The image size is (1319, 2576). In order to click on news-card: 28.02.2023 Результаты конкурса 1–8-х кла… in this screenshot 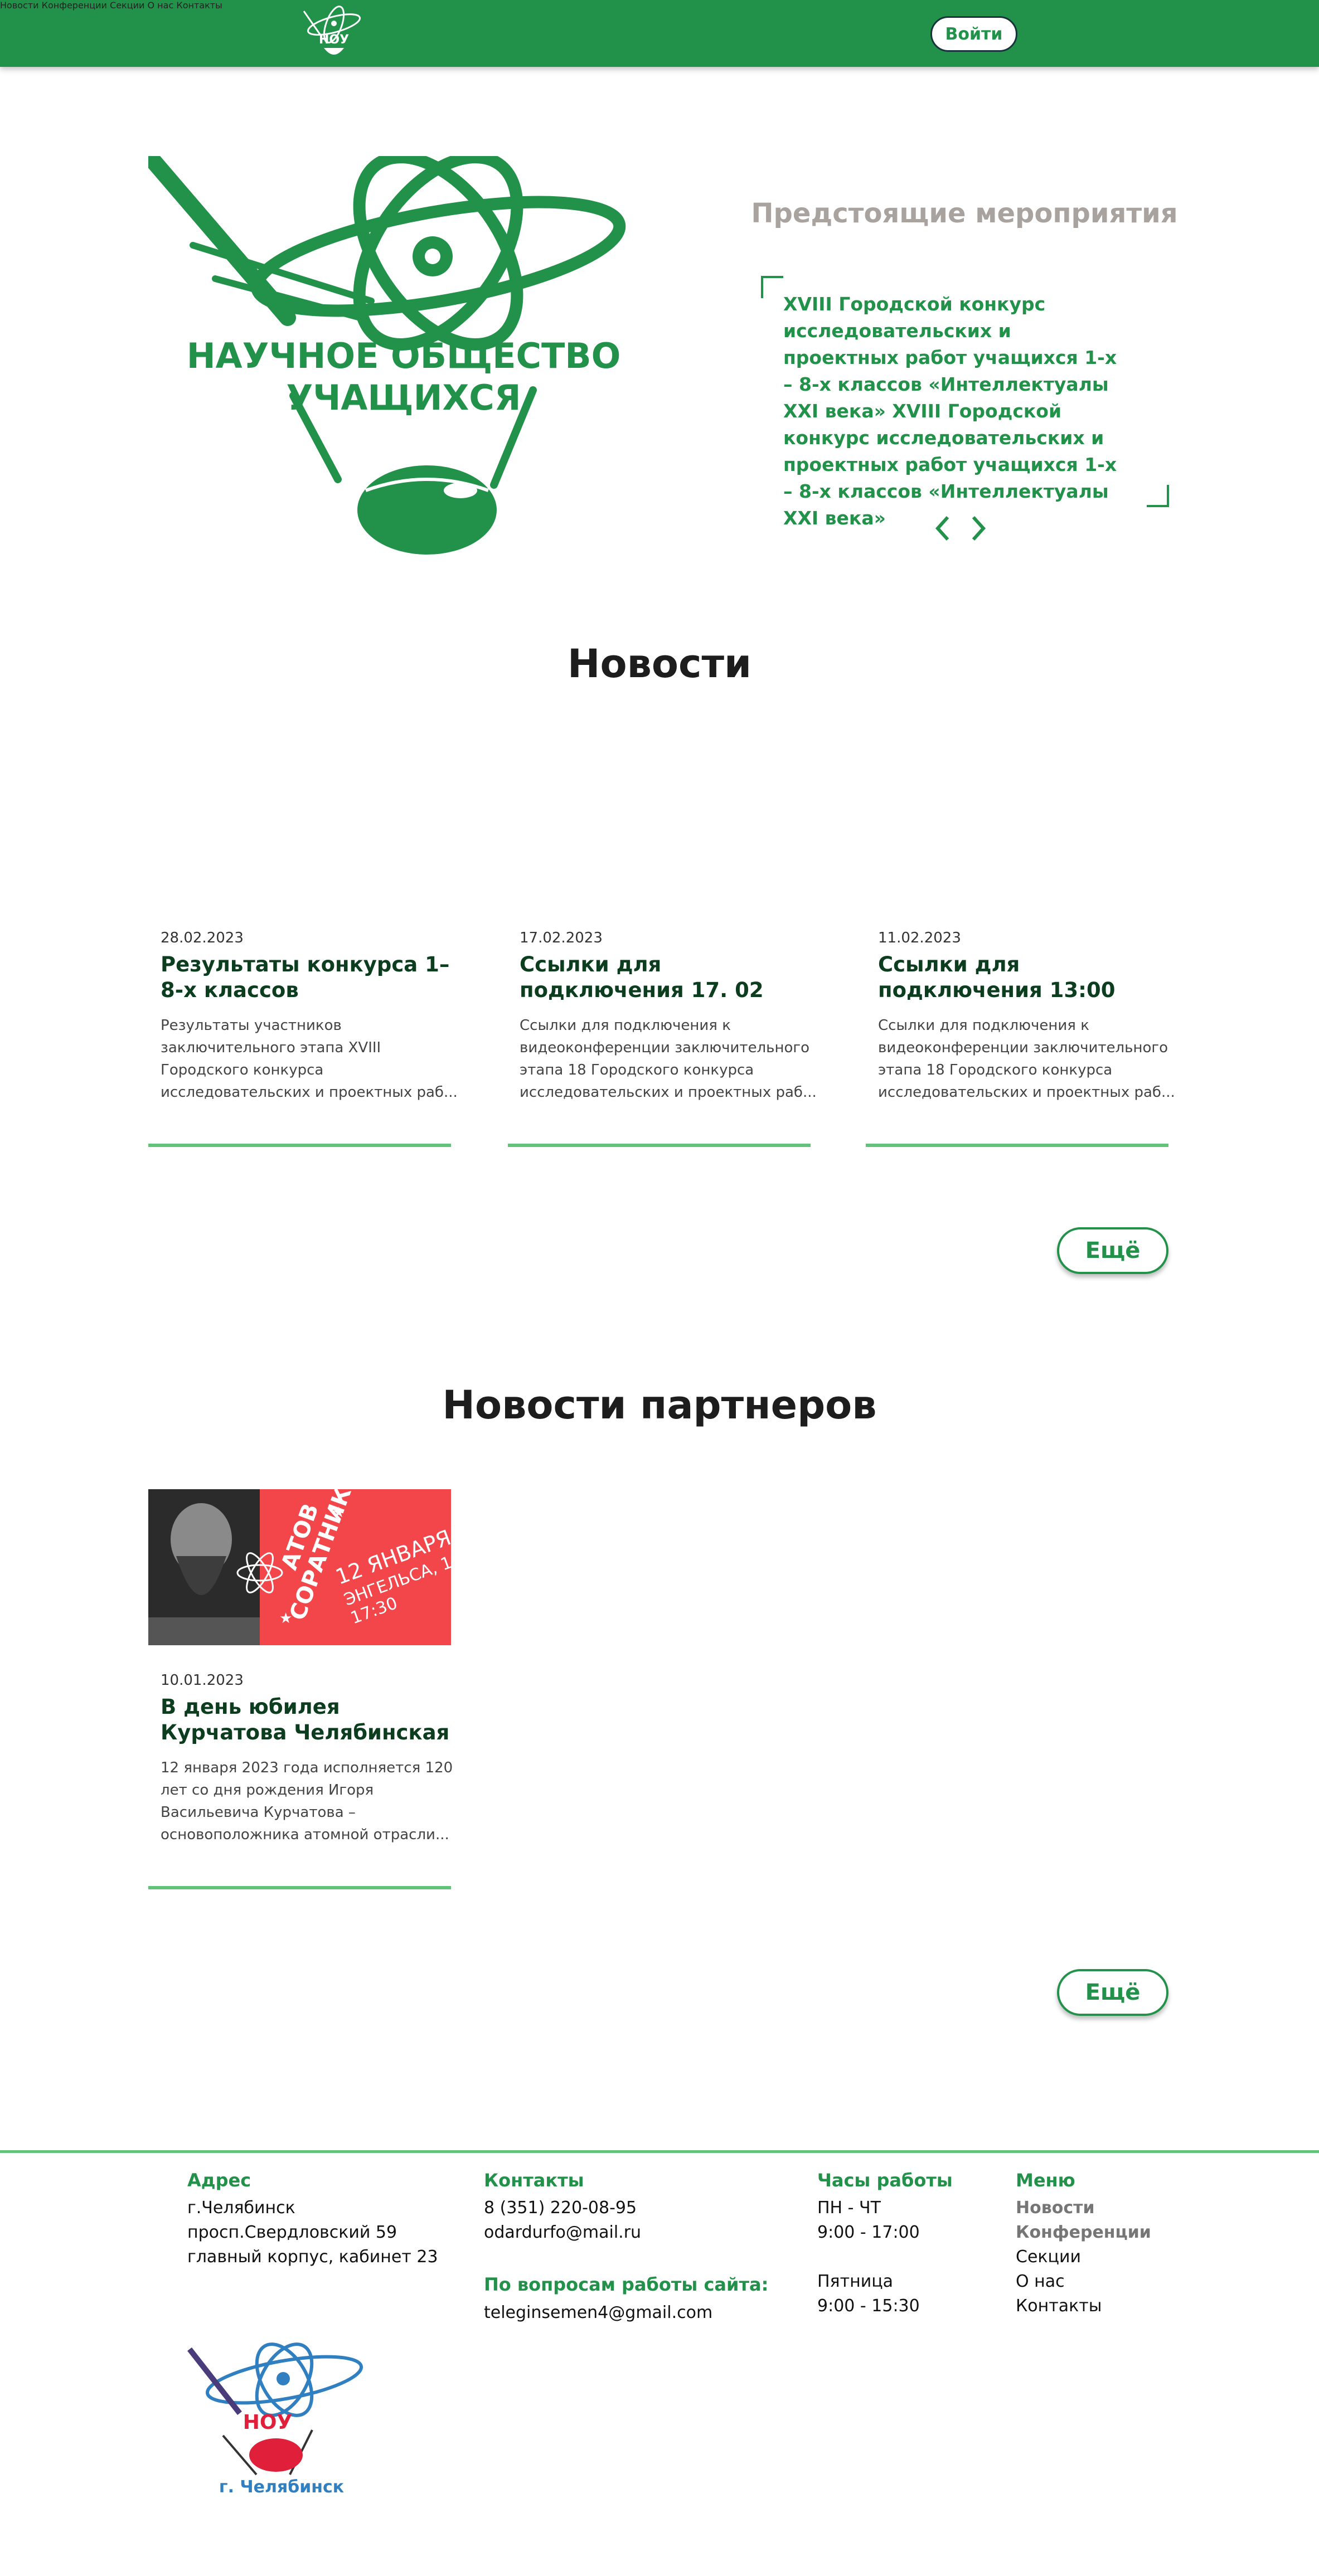, I will do `click(312, 1017)`.